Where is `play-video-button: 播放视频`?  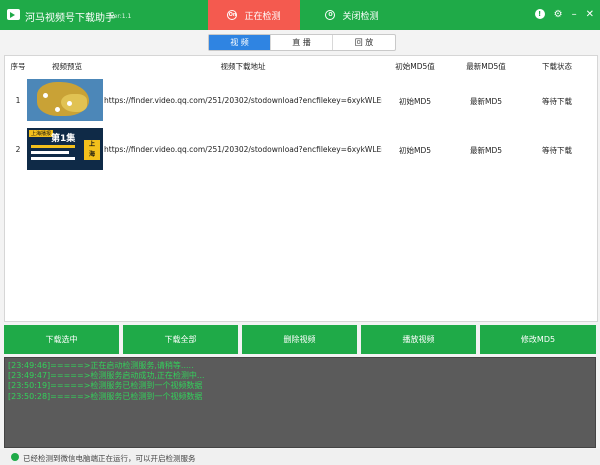
play-video-button: 播放视频 is located at coordinates (418, 339).